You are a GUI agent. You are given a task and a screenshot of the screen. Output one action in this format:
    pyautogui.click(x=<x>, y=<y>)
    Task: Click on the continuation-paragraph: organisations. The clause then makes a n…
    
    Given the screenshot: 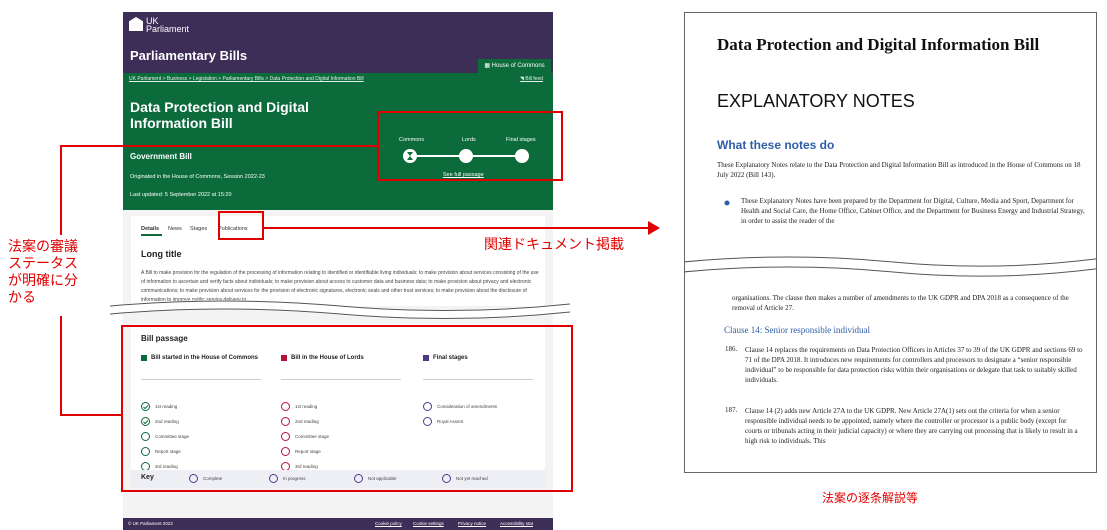 What is the action you would take?
    pyautogui.click(x=900, y=303)
    